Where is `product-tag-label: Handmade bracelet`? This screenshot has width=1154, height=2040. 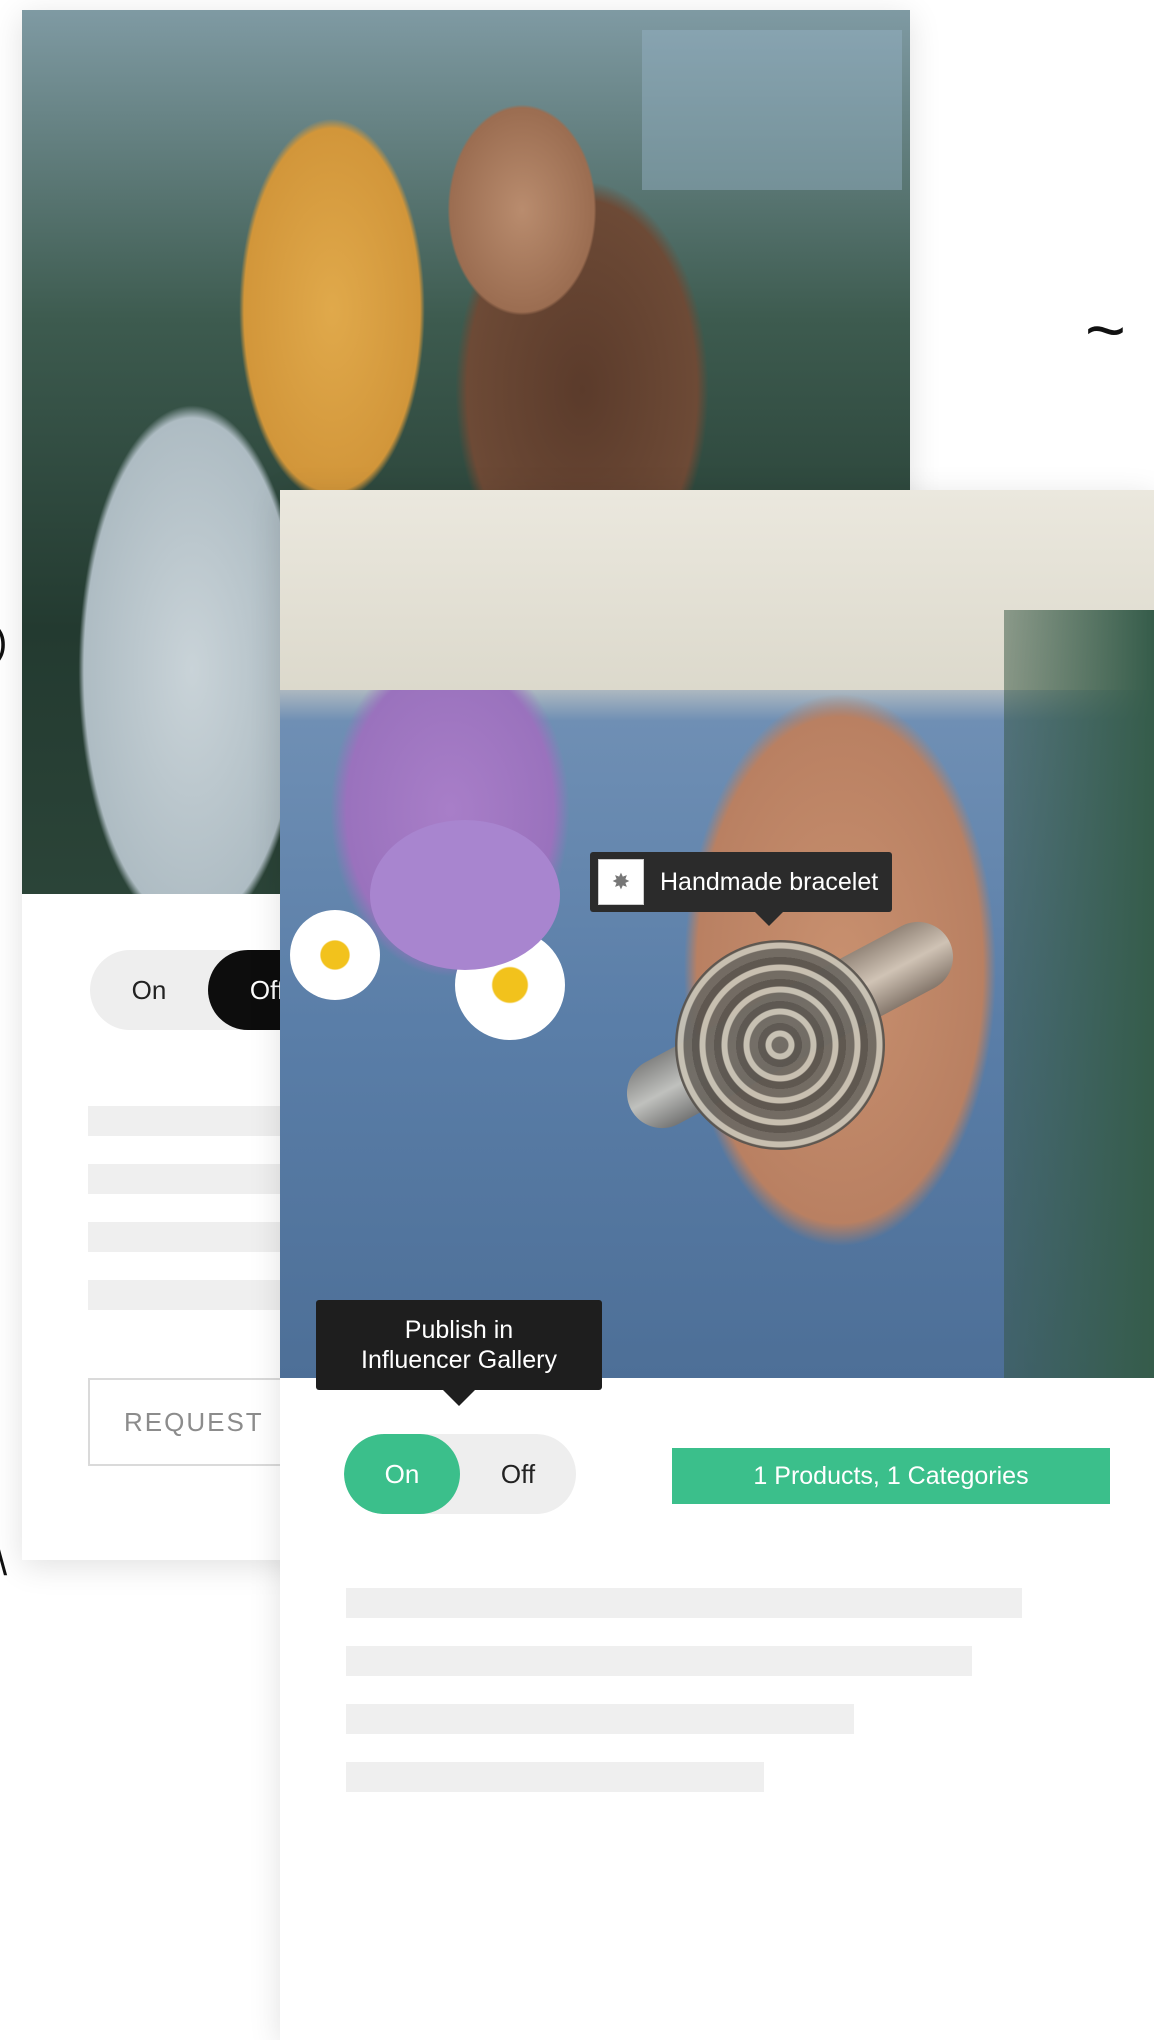
product-tag-label: Handmade bracelet is located at coordinates (769, 881).